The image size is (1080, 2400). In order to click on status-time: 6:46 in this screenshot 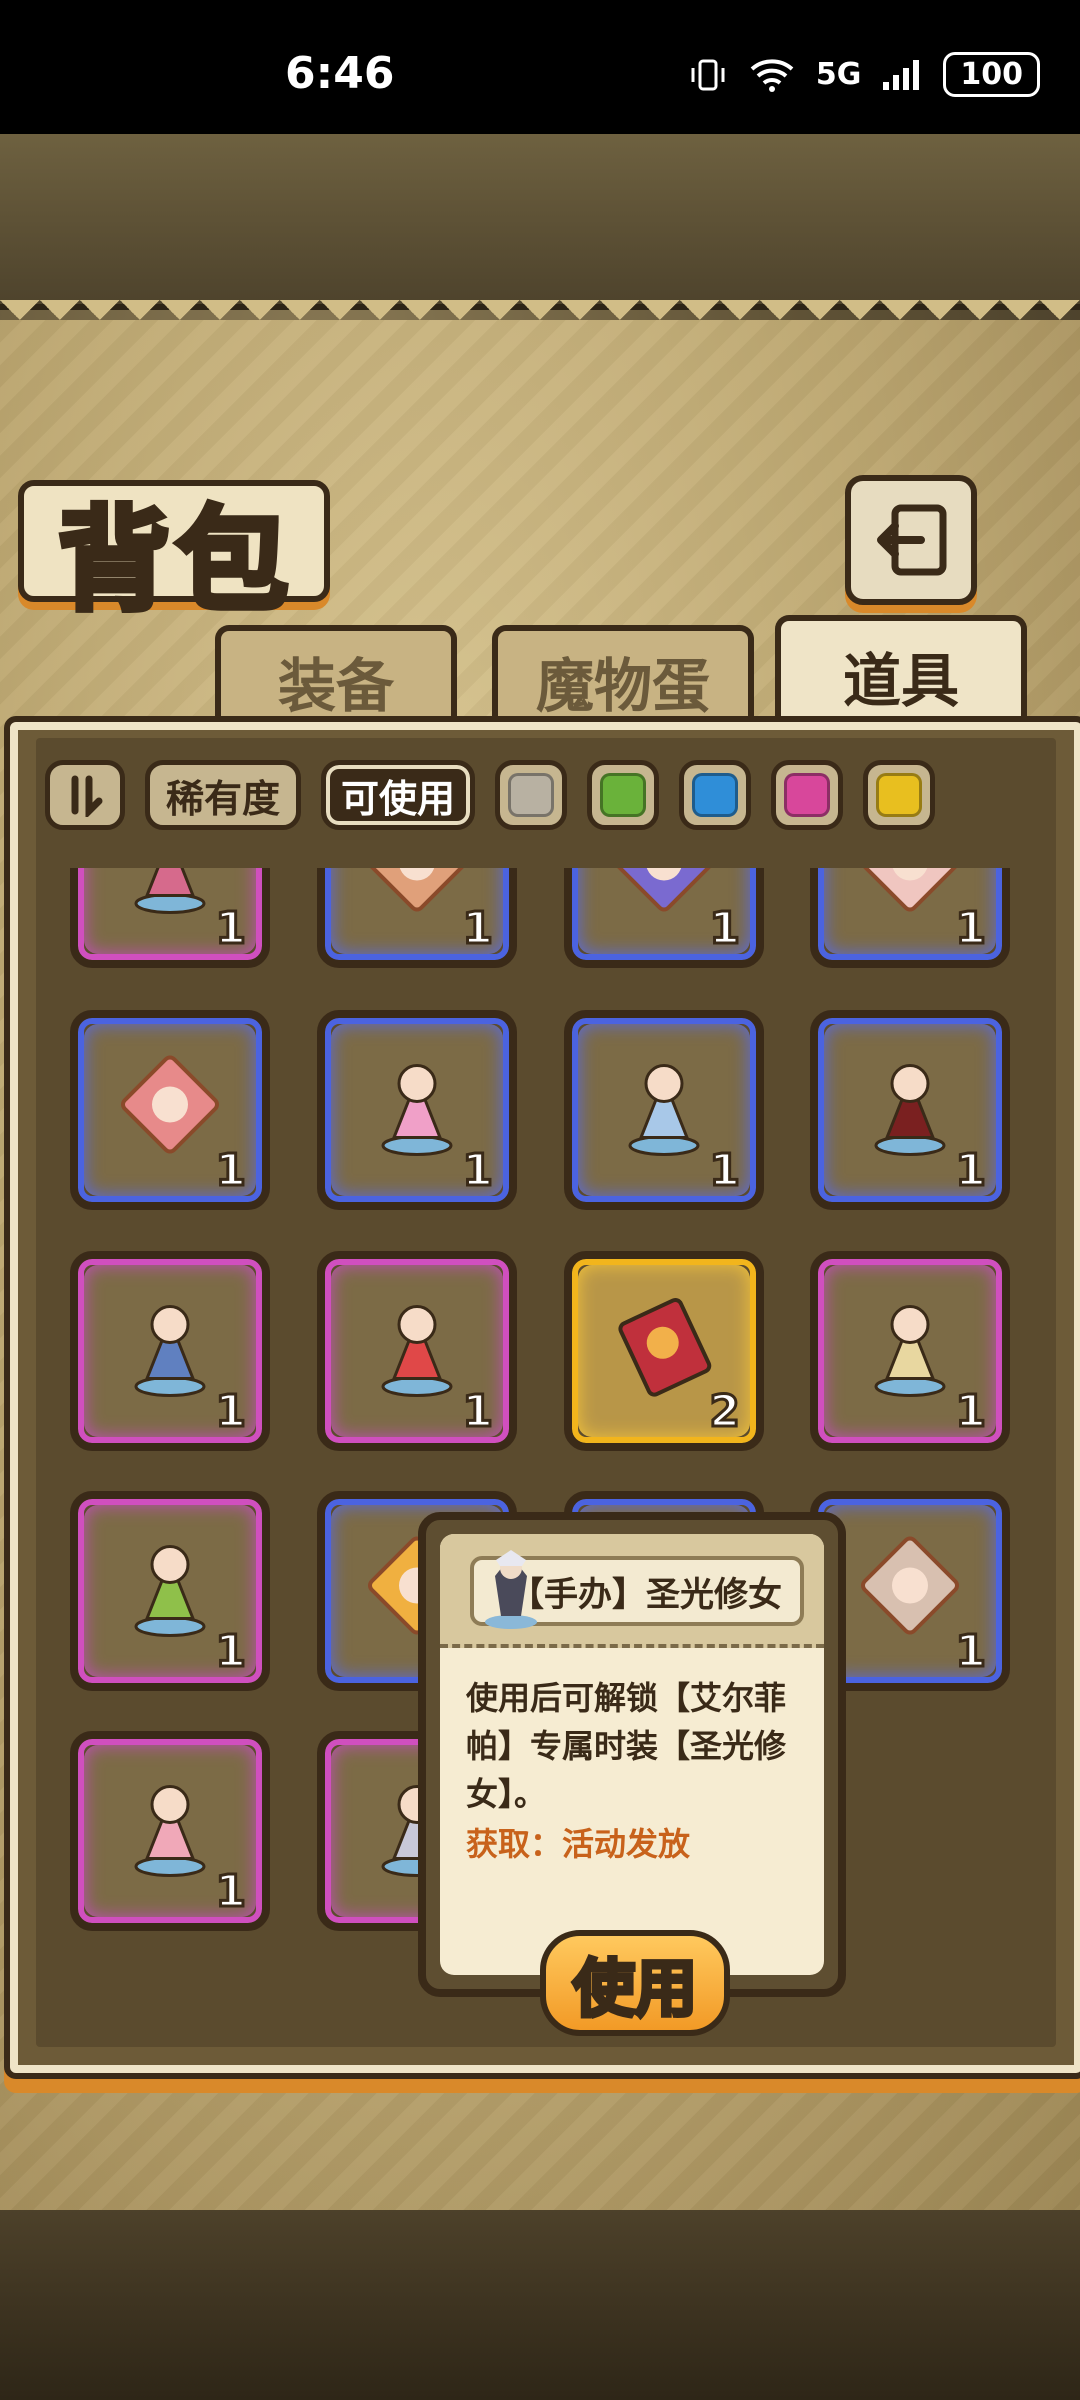, I will do `click(340, 73)`.